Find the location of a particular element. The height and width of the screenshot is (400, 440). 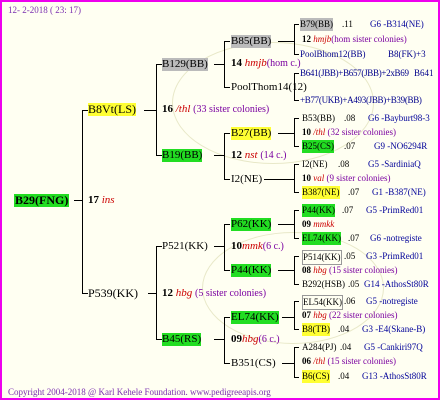

leaf-origin: G1 -B387(NE) is located at coordinates (399, 192).